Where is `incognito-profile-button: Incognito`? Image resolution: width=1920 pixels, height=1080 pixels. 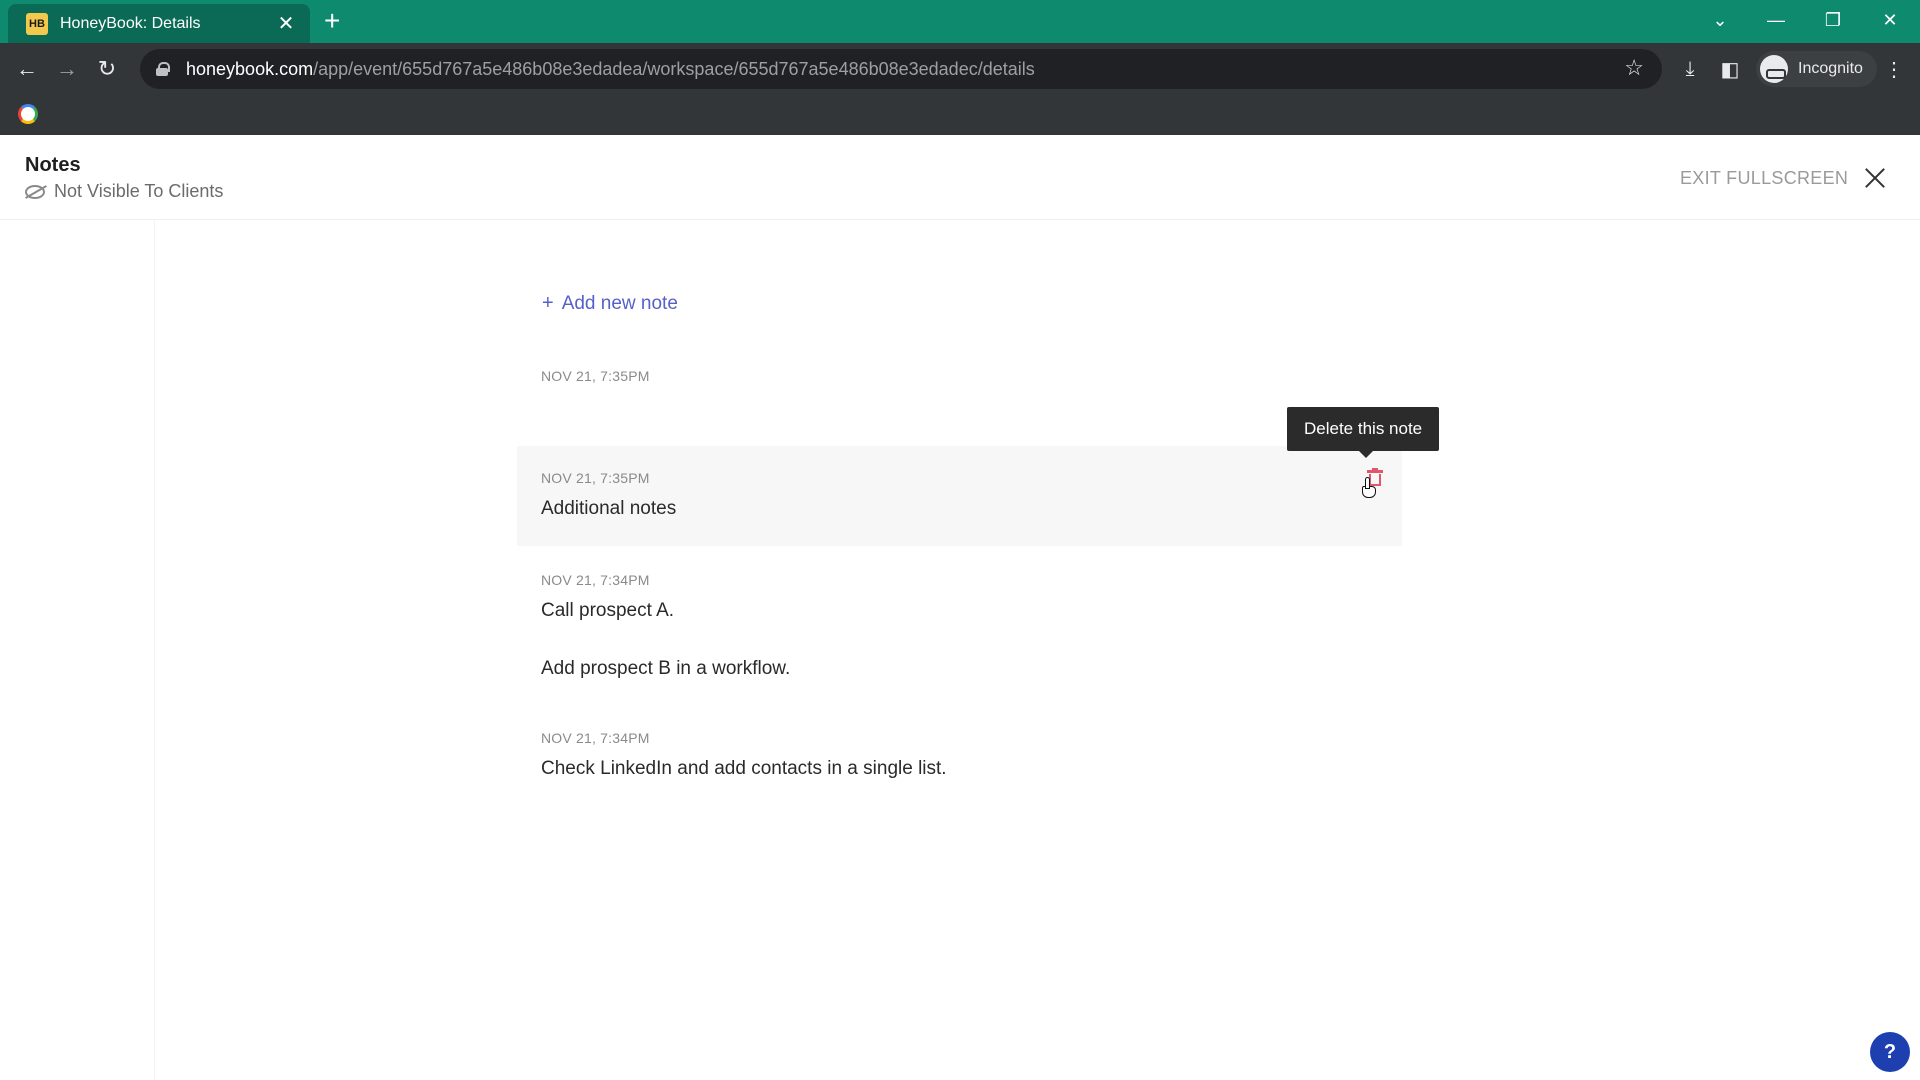
incognito-profile-button: Incognito is located at coordinates (1816, 69).